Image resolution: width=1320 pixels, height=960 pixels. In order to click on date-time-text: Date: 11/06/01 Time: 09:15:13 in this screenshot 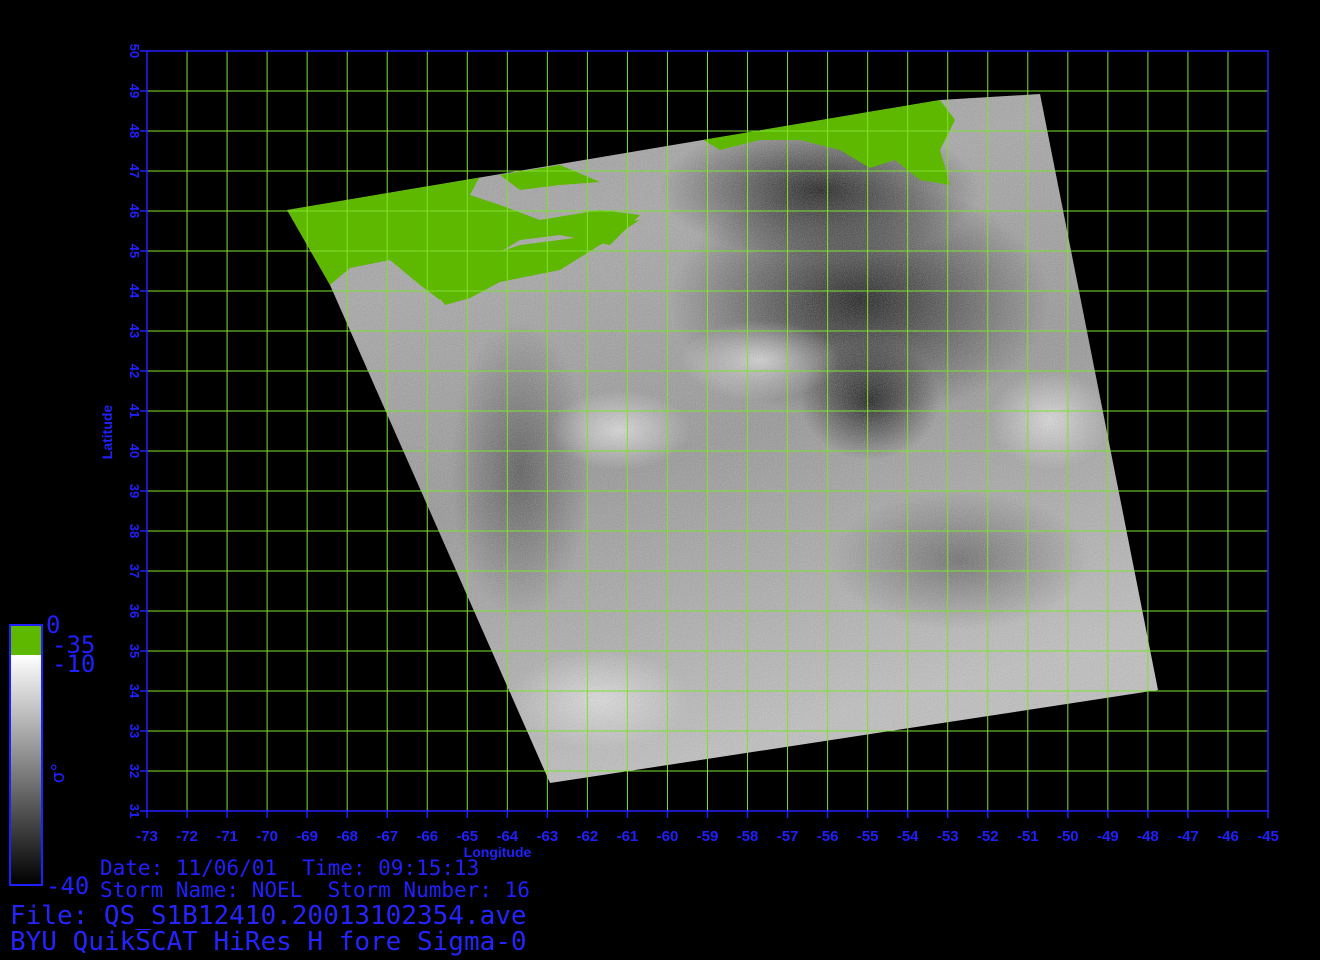, I will do `click(290, 868)`.